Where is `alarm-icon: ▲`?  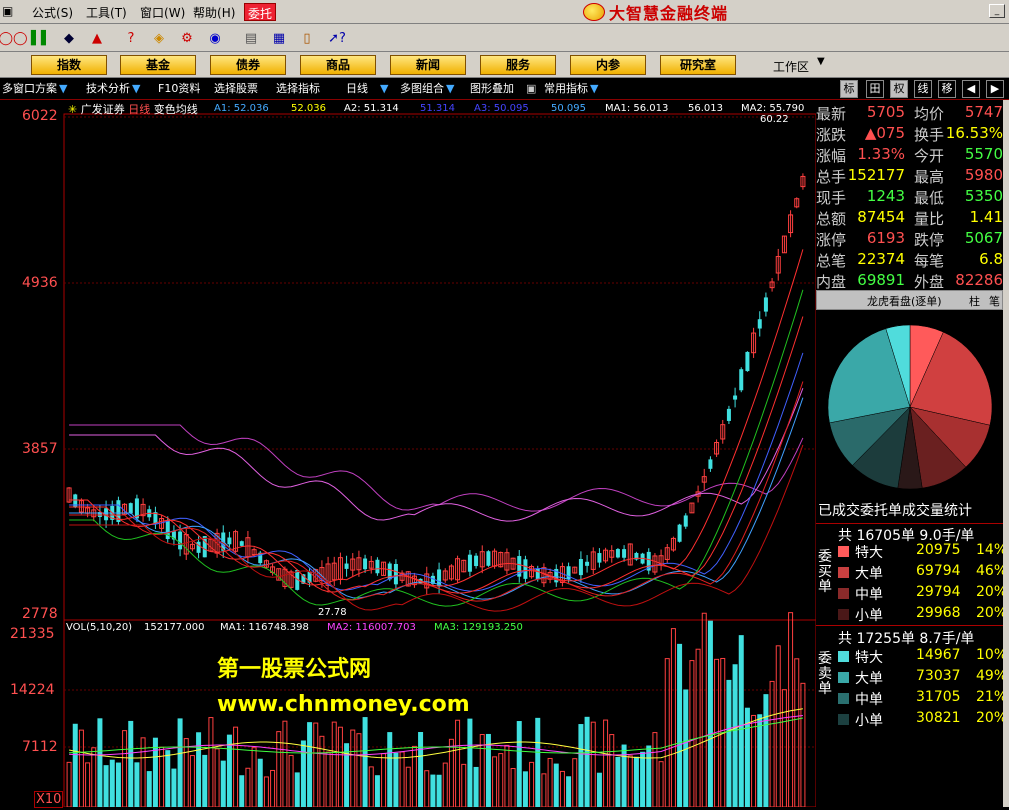 alarm-icon: ▲ is located at coordinates (97, 38).